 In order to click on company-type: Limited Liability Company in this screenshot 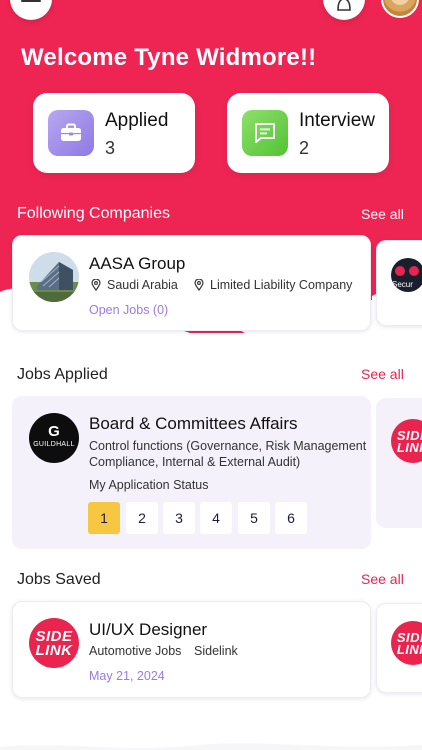, I will do `click(273, 285)`.